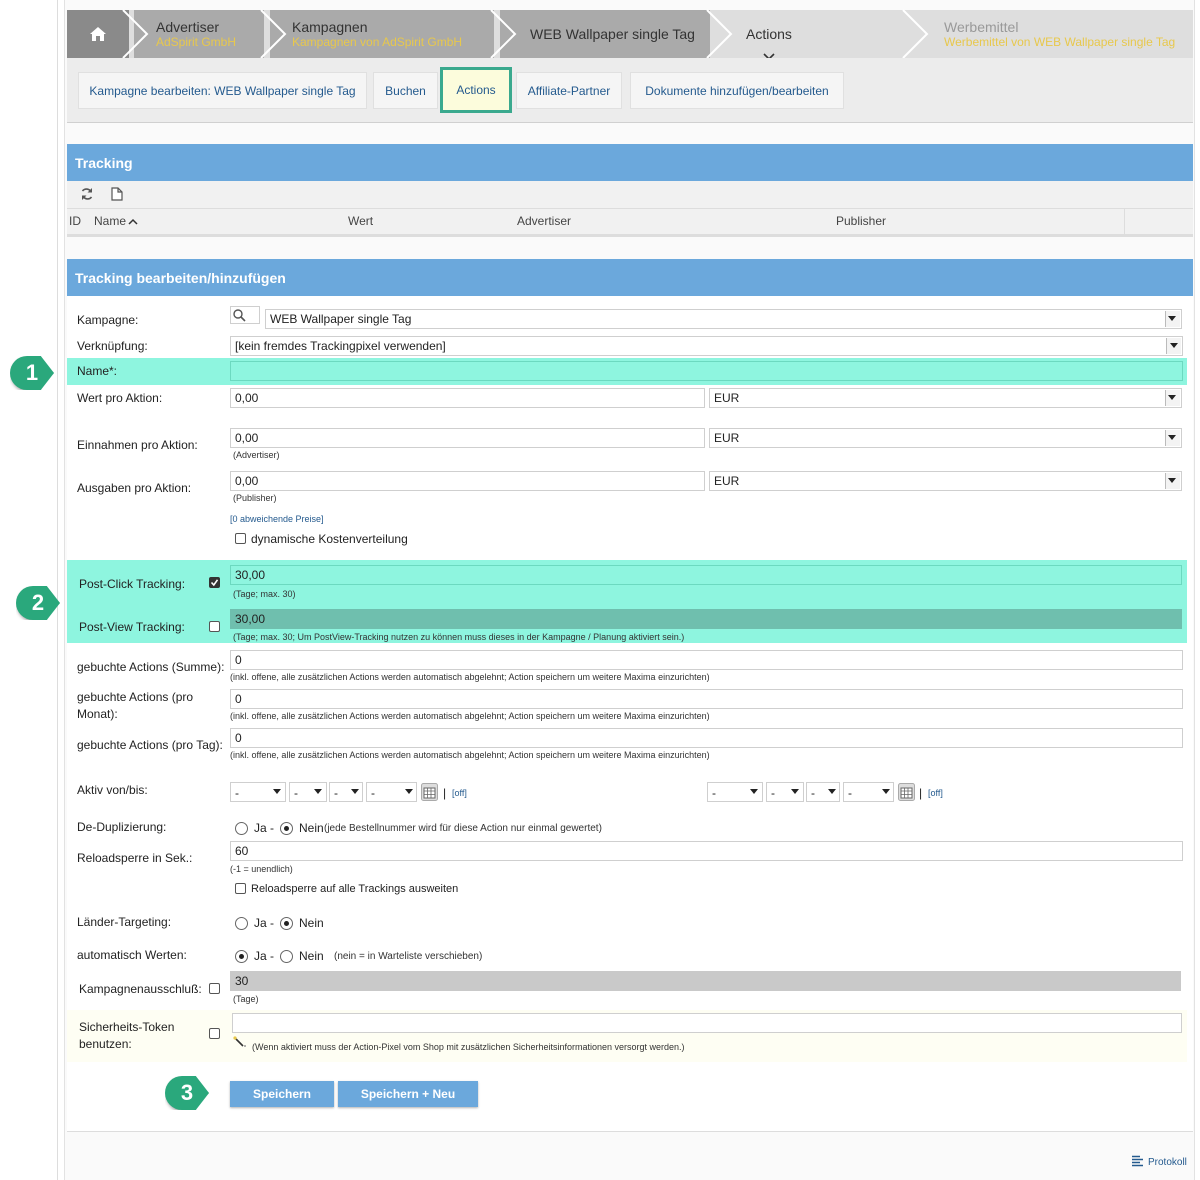 Image resolution: width=1200 pixels, height=1180 pixels. I want to click on laender-nein-label: Nein, so click(311, 923).